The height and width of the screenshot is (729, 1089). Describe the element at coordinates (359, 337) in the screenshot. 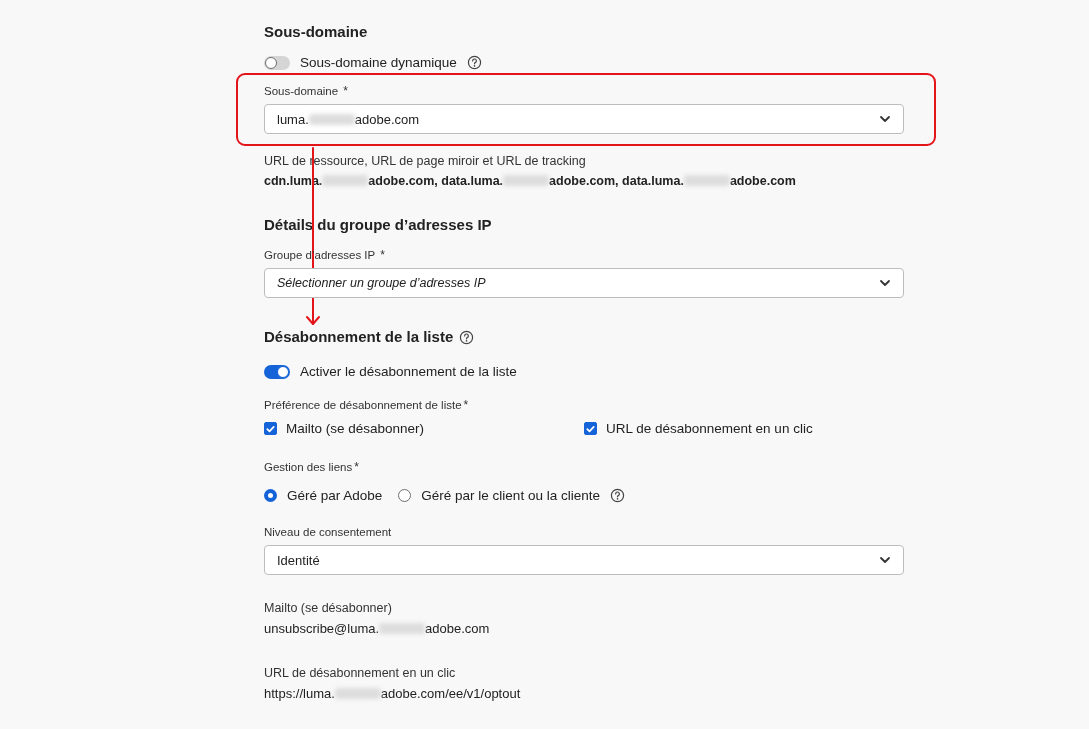

I see `section-heading: Désabonnement de la liste` at that location.